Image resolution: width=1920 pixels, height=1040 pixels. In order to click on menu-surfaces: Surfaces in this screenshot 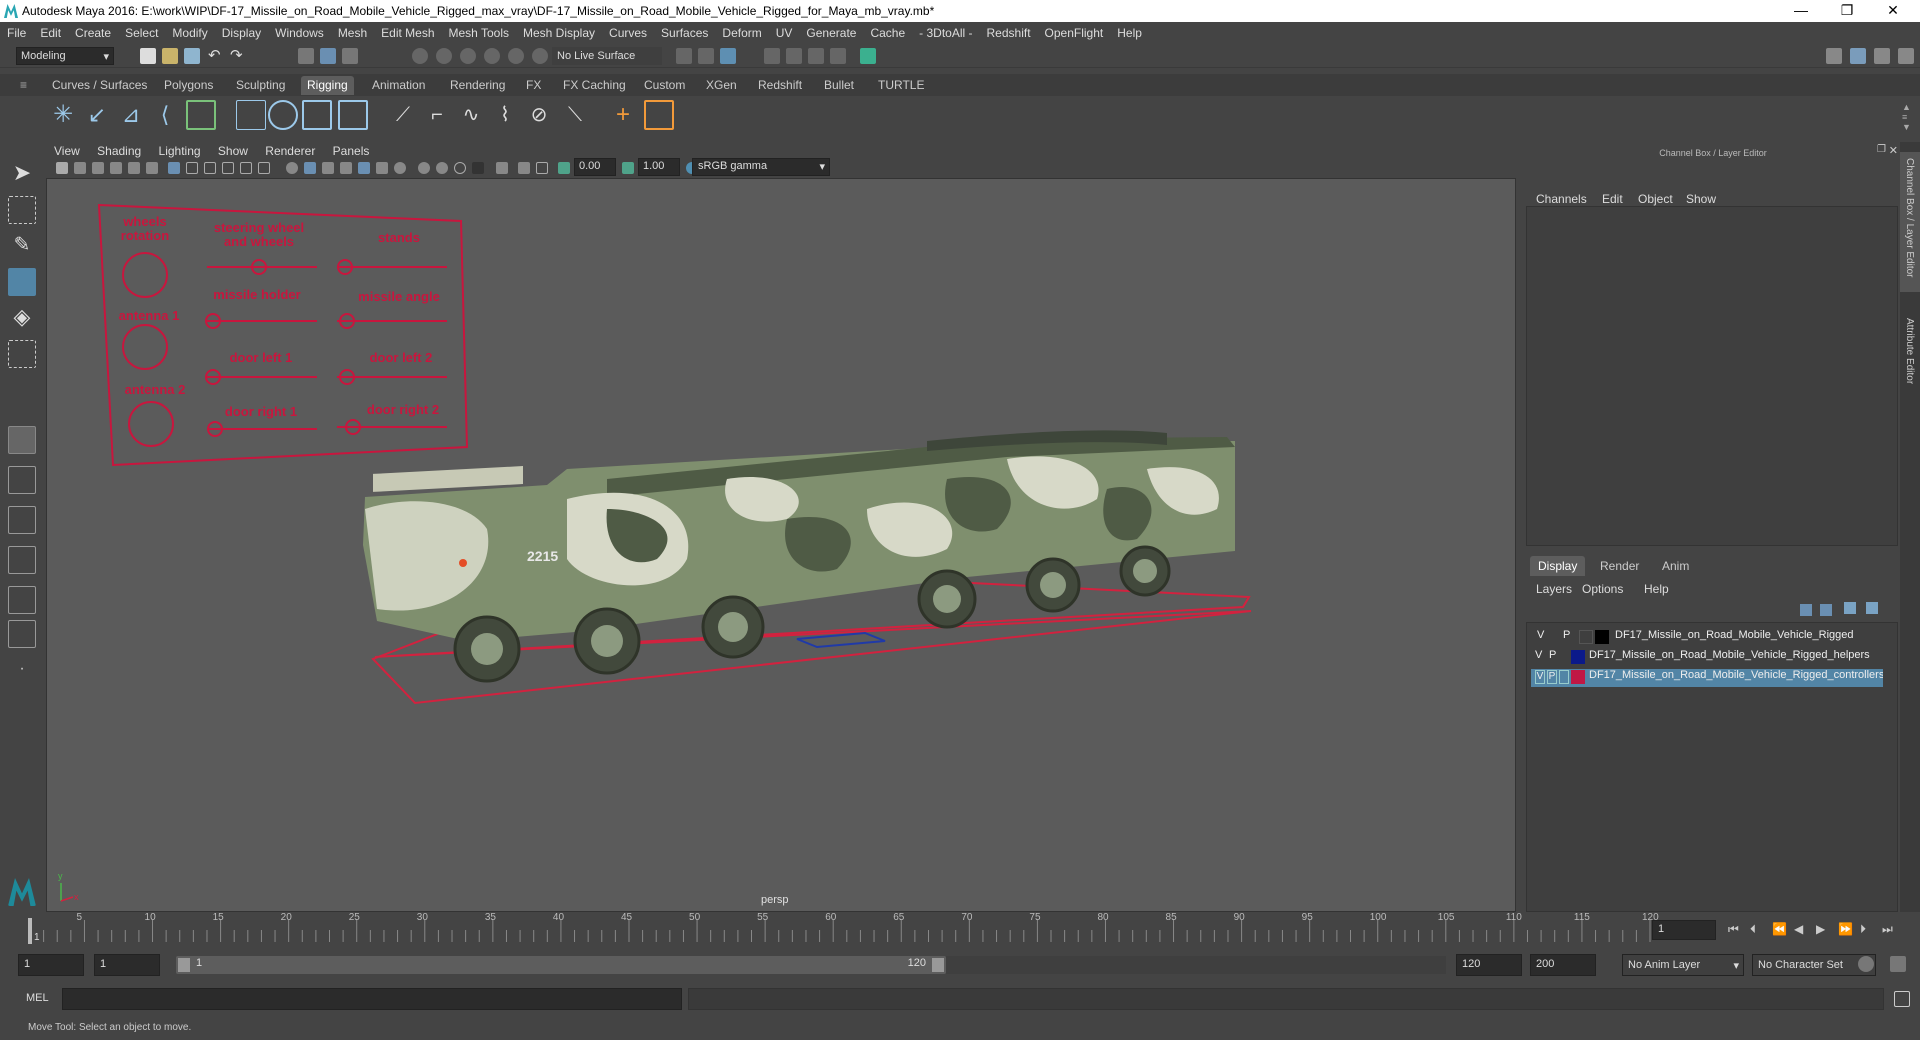, I will do `click(684, 33)`.